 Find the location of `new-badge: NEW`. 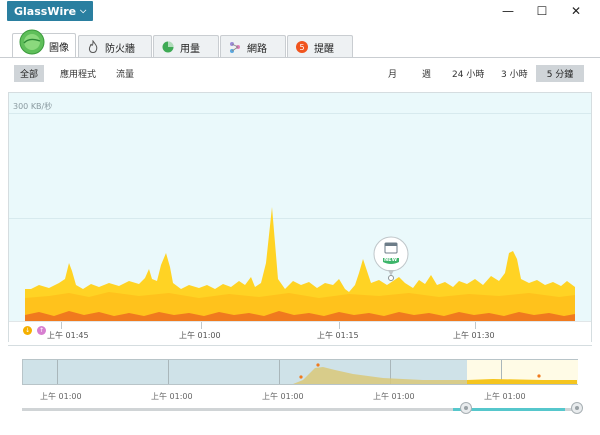

new-badge: NEW is located at coordinates (391, 260).